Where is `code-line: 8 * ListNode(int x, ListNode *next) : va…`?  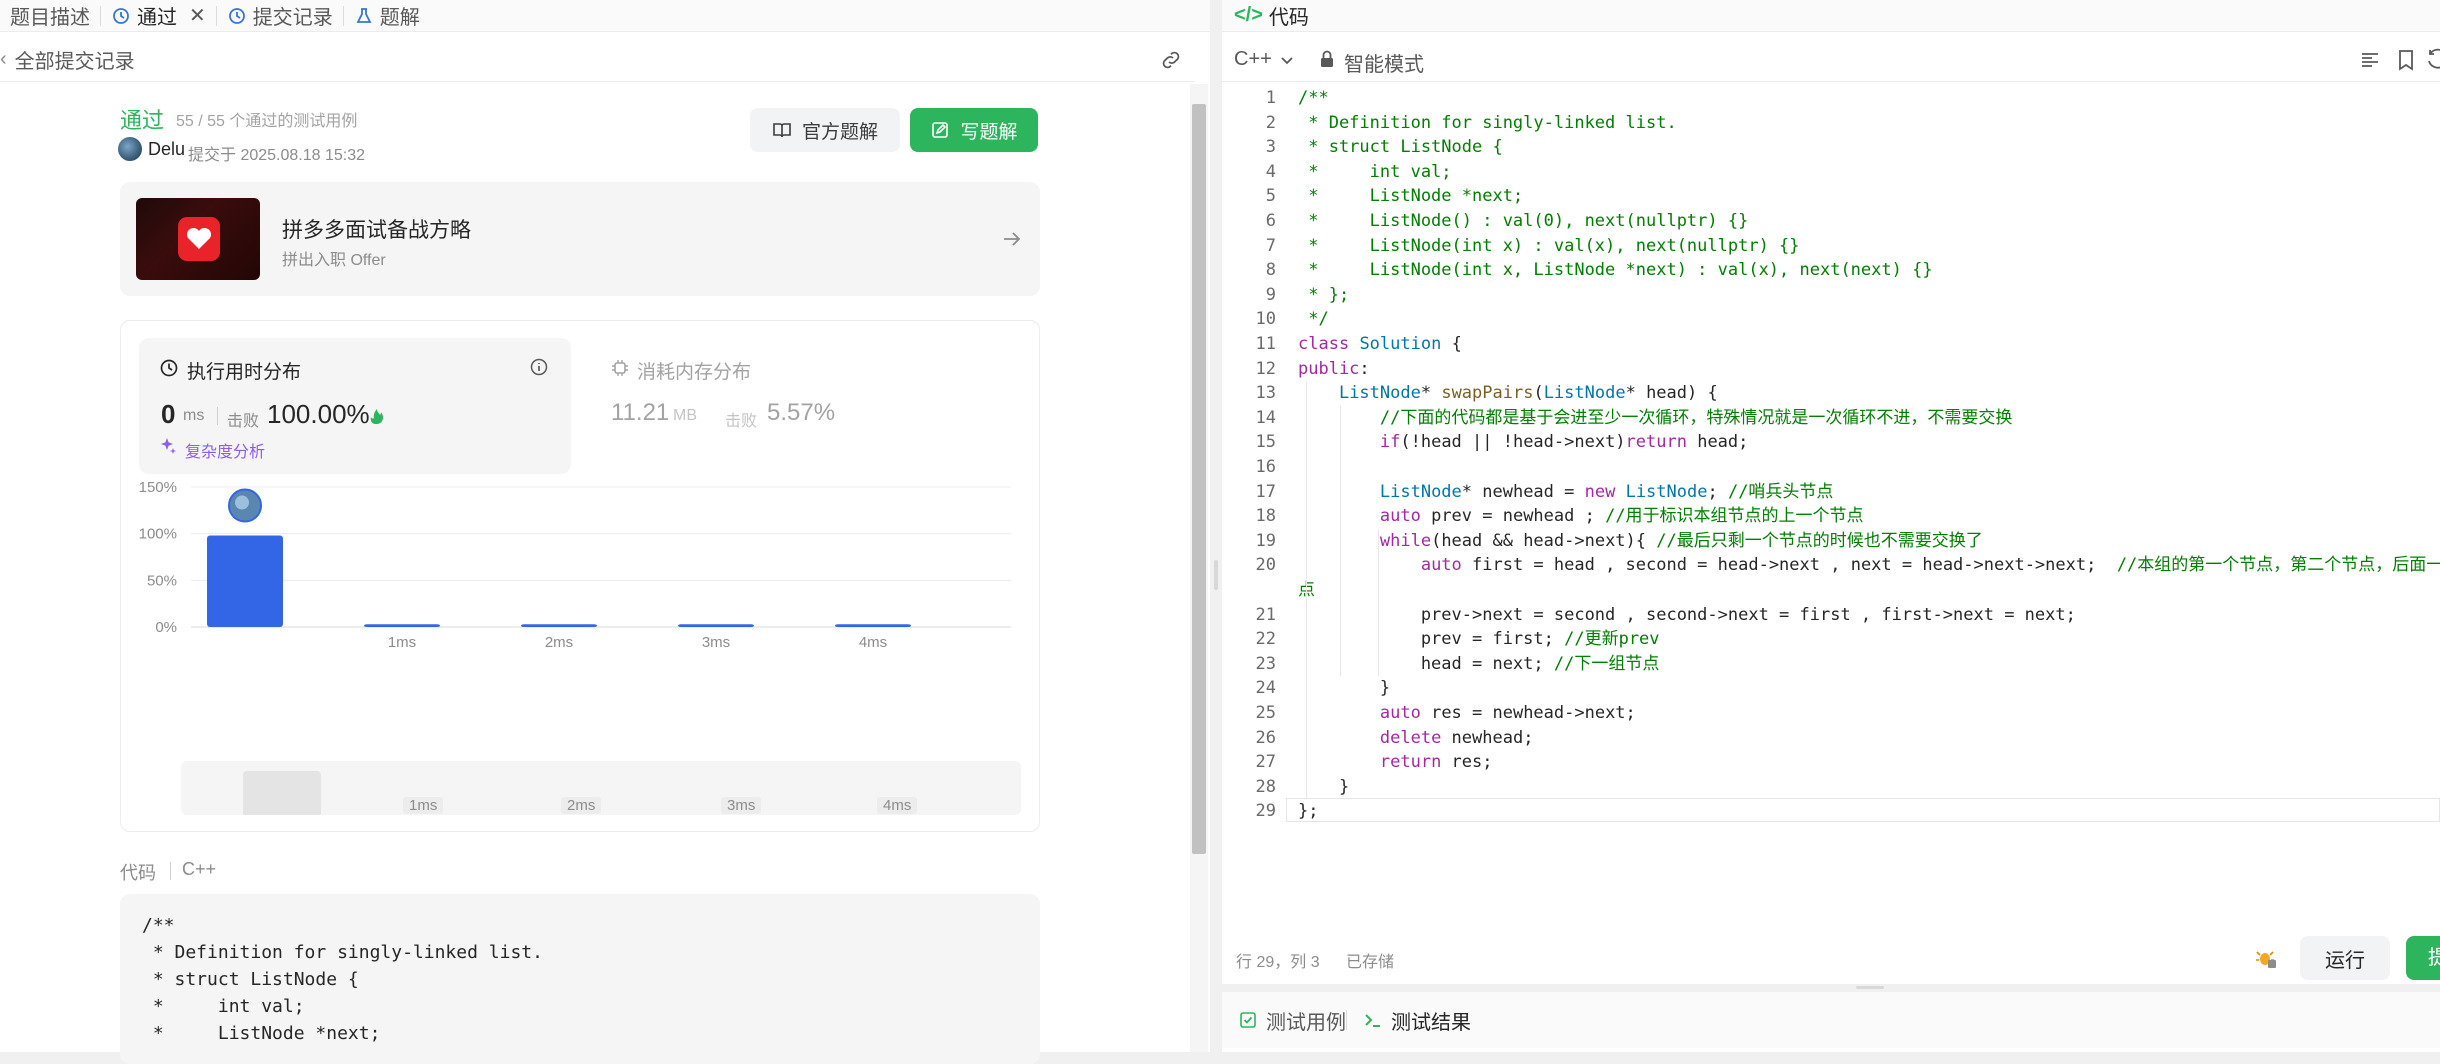 code-line: 8 * ListNode(int x, ListNode *next) : va… is located at coordinates (1831, 270).